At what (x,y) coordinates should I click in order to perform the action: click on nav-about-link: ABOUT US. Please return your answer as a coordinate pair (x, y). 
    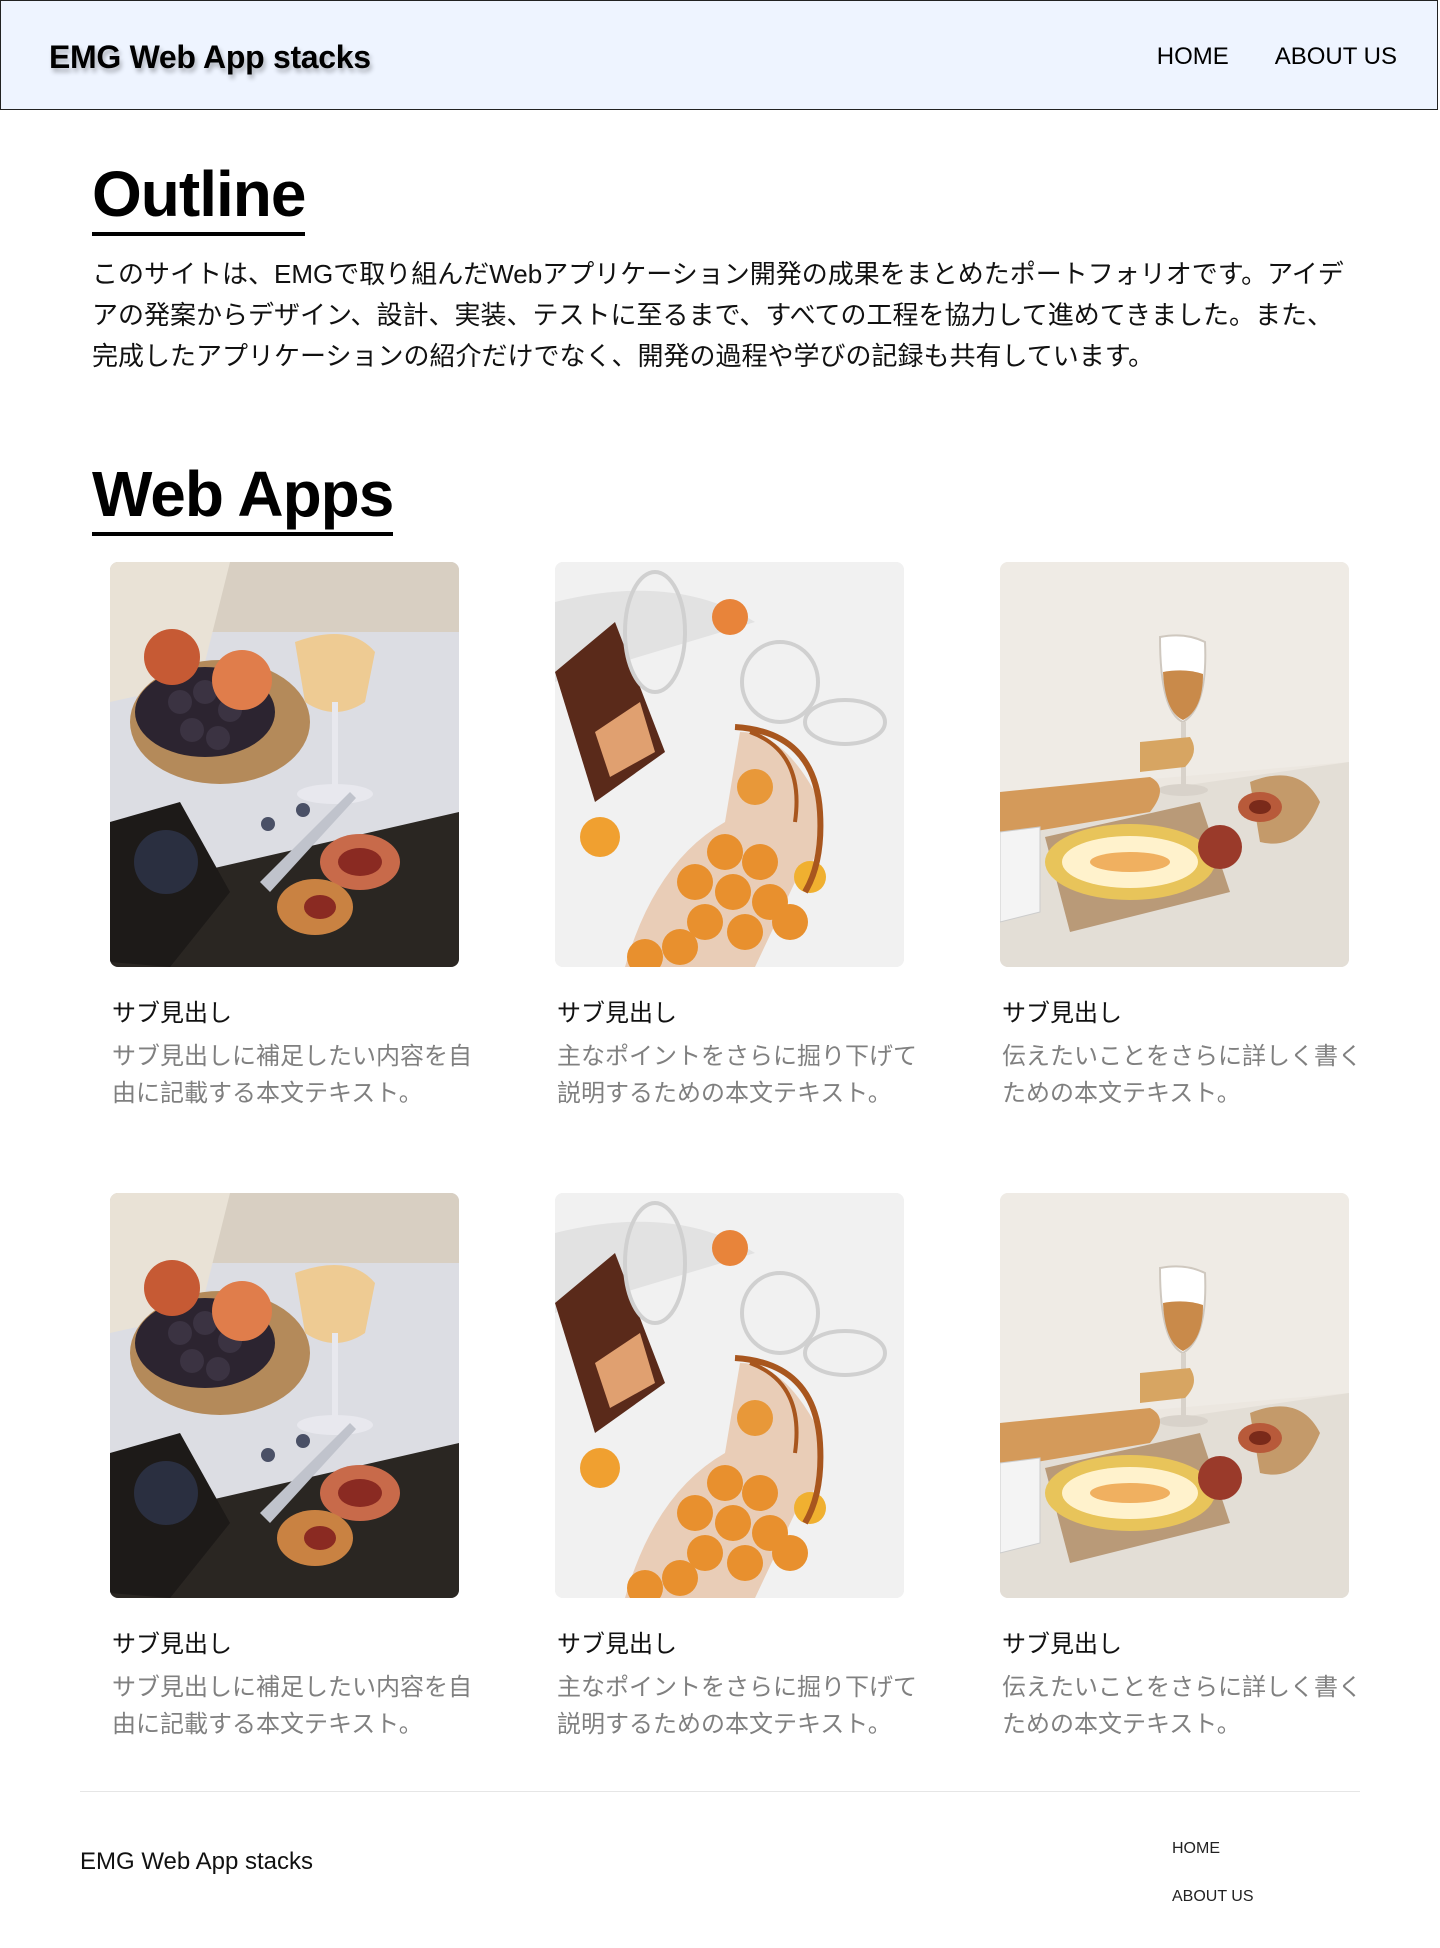
    Looking at the image, I should click on (1336, 57).